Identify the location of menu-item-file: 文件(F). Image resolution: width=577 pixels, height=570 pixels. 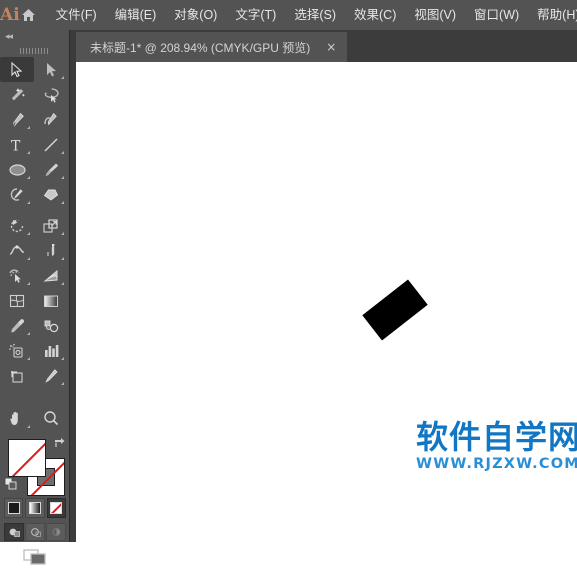
(76, 15).